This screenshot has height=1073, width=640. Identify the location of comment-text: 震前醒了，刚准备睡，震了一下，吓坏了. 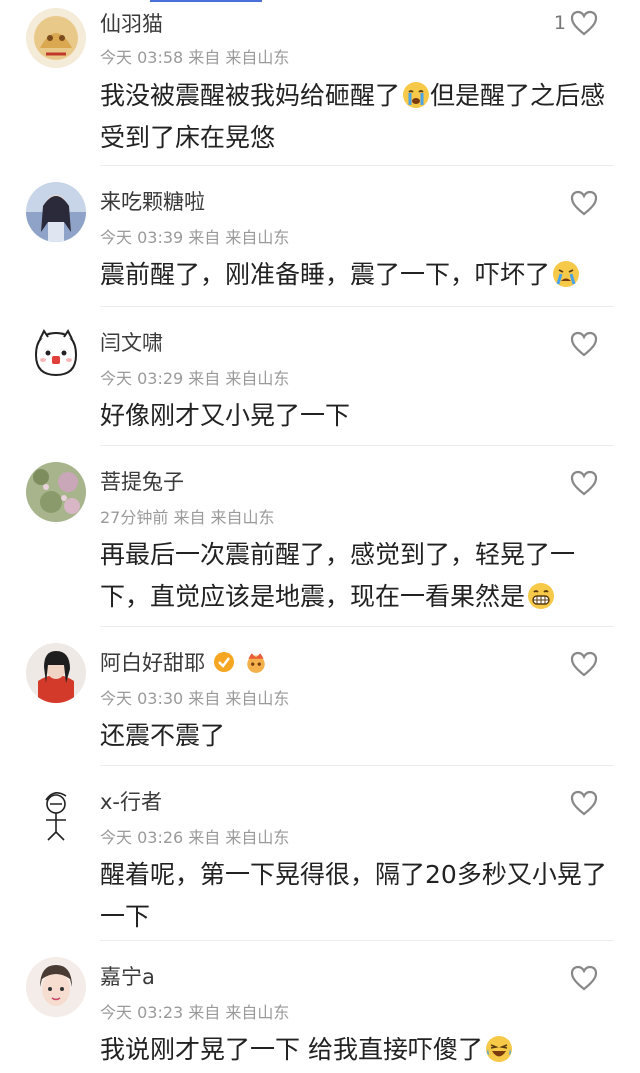
(357, 275).